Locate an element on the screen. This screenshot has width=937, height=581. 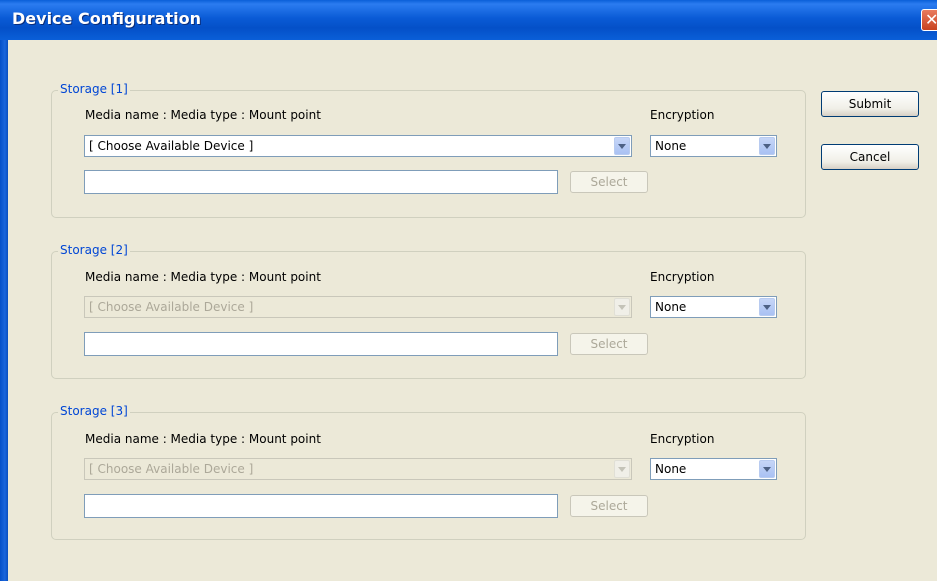
window-title: Device Configuration is located at coordinates (106, 18).